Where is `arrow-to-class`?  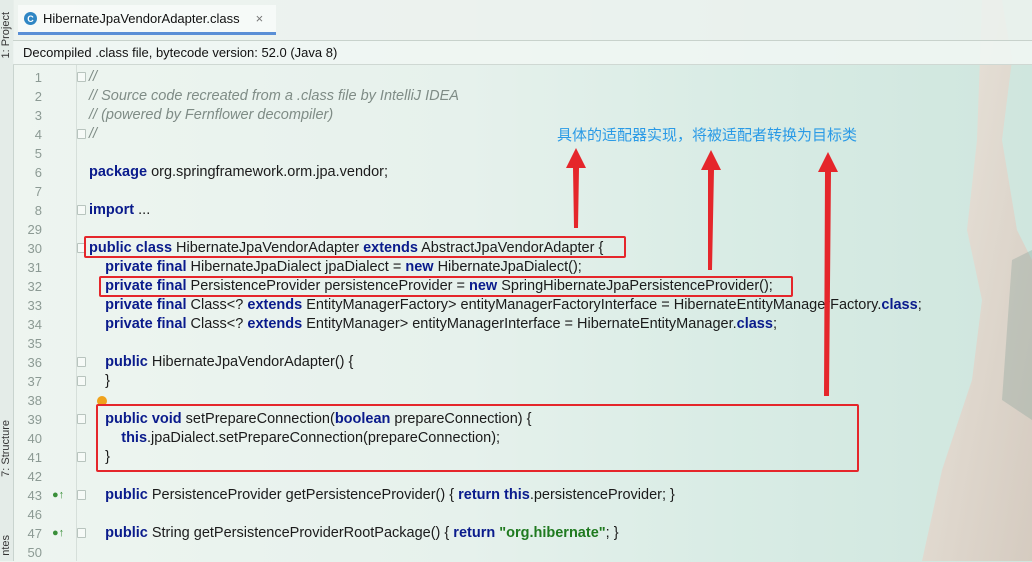
arrow-to-class is located at coordinates (576, 188).